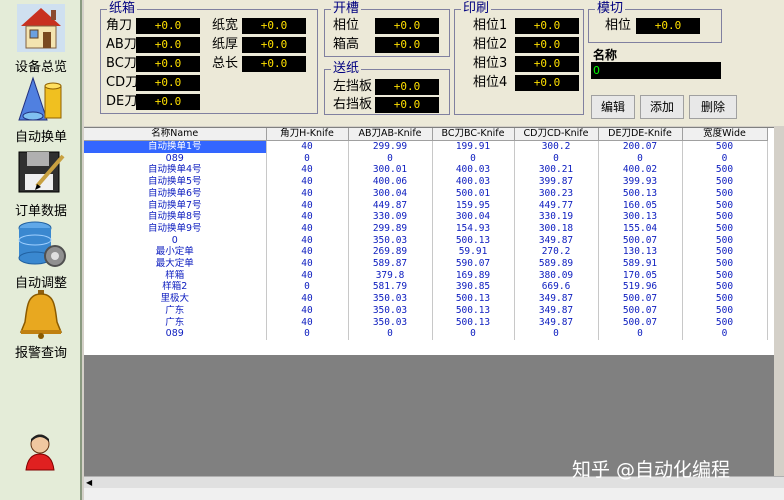  What do you see at coordinates (556, 146) in the screenshot?
I see `table-cell: 300.2` at bounding box center [556, 146].